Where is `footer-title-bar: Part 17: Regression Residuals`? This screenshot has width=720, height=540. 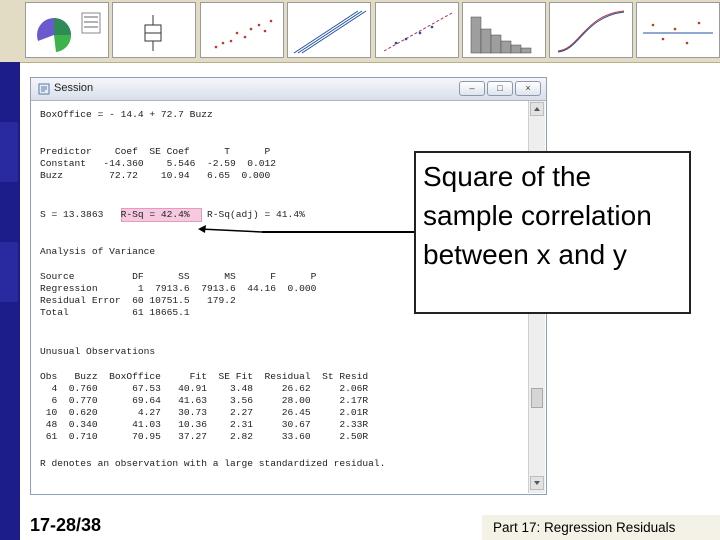
footer-title-bar: Part 17: Regression Residuals is located at coordinates (601, 527).